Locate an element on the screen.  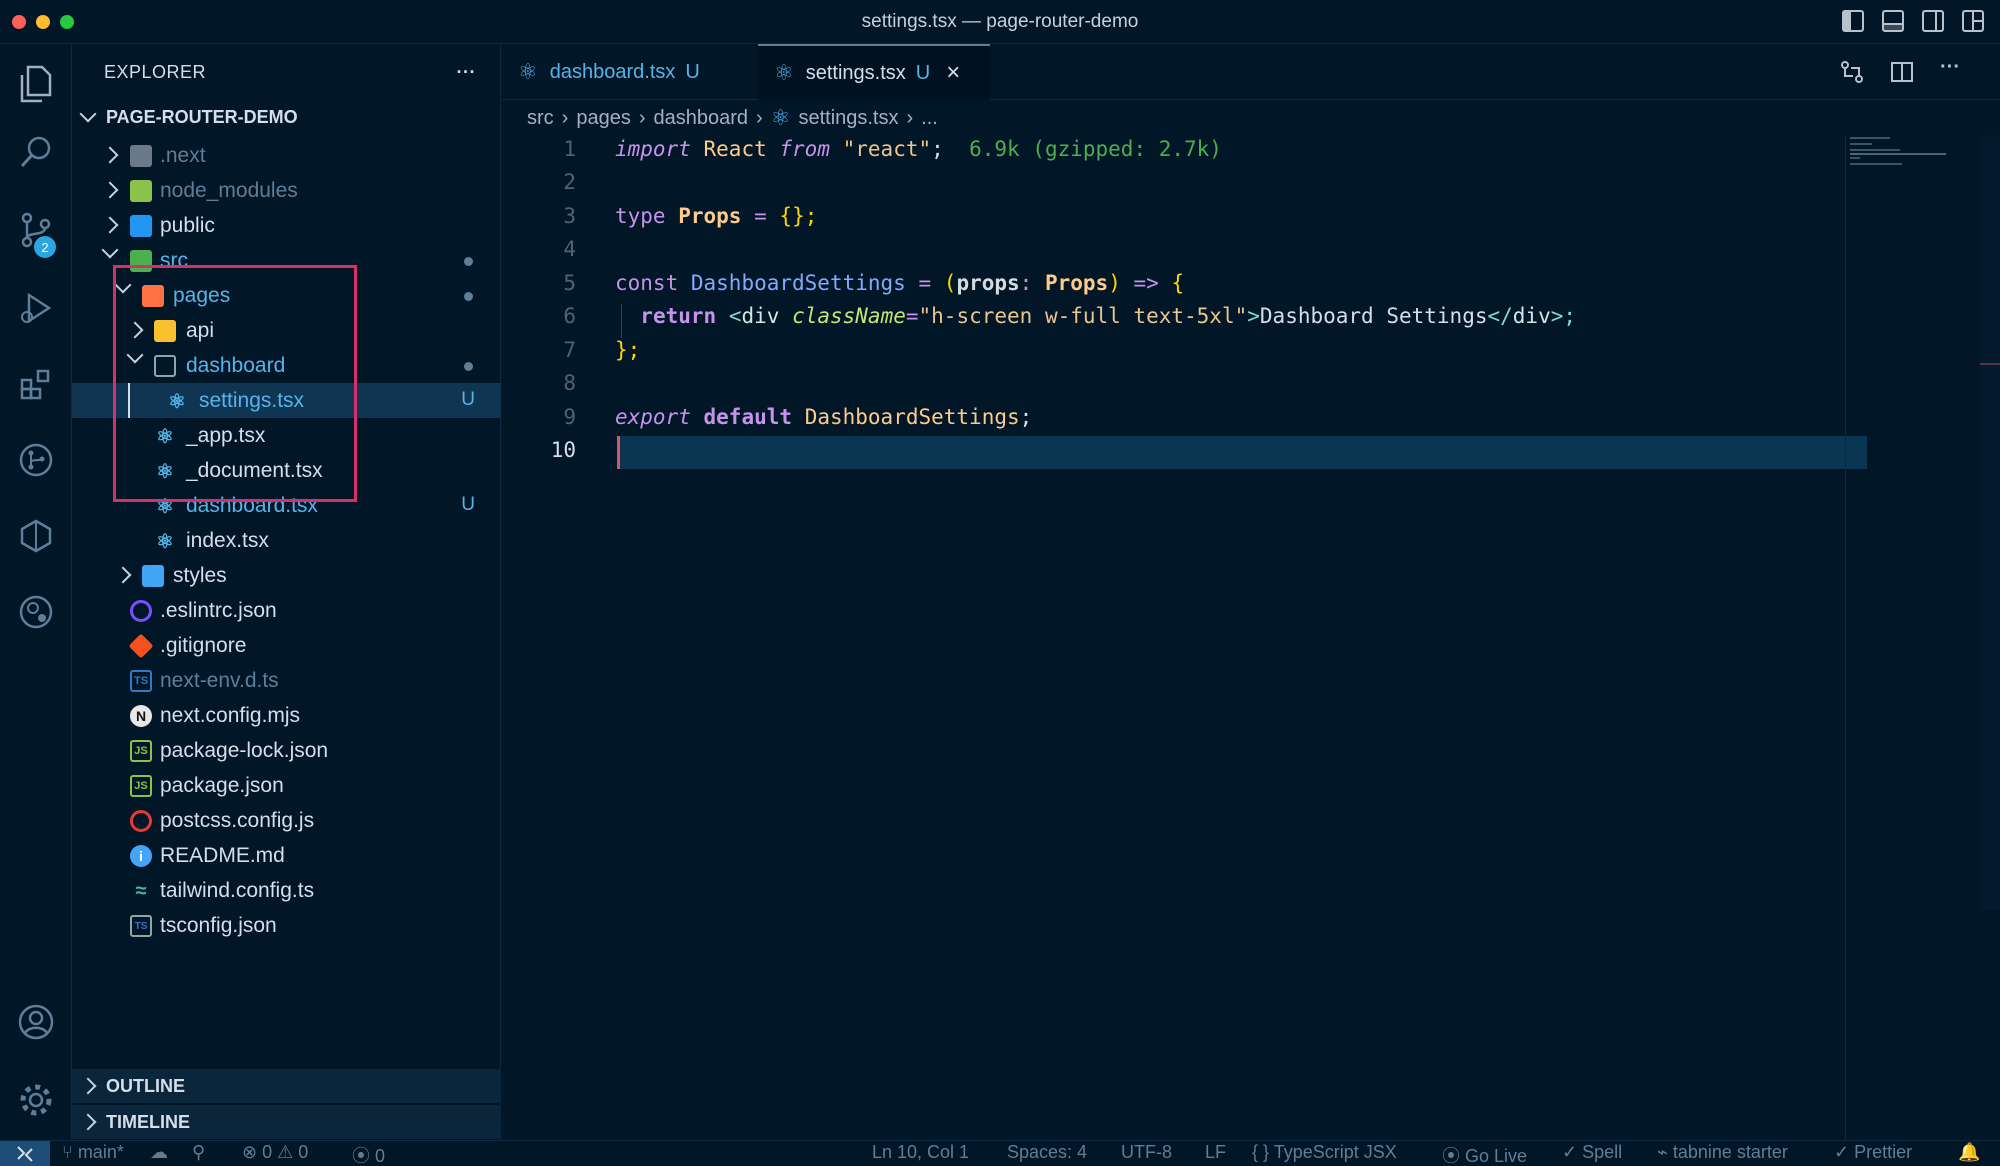
indentation: Spaces: 4 is located at coordinates (1047, 1152).